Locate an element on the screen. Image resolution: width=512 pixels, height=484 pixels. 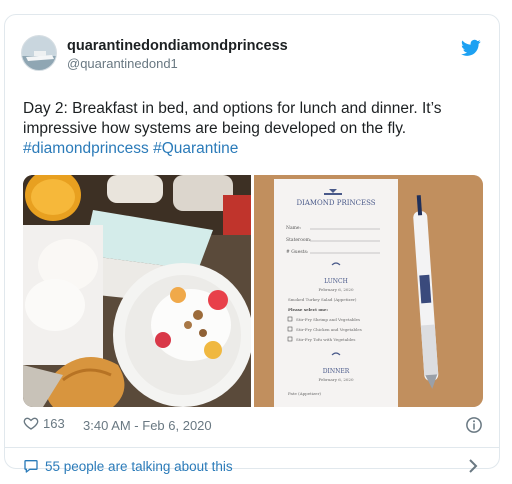
menu-lunch-option: Stir-Fry Tofu with Vegetables is located at coordinates (325, 339).